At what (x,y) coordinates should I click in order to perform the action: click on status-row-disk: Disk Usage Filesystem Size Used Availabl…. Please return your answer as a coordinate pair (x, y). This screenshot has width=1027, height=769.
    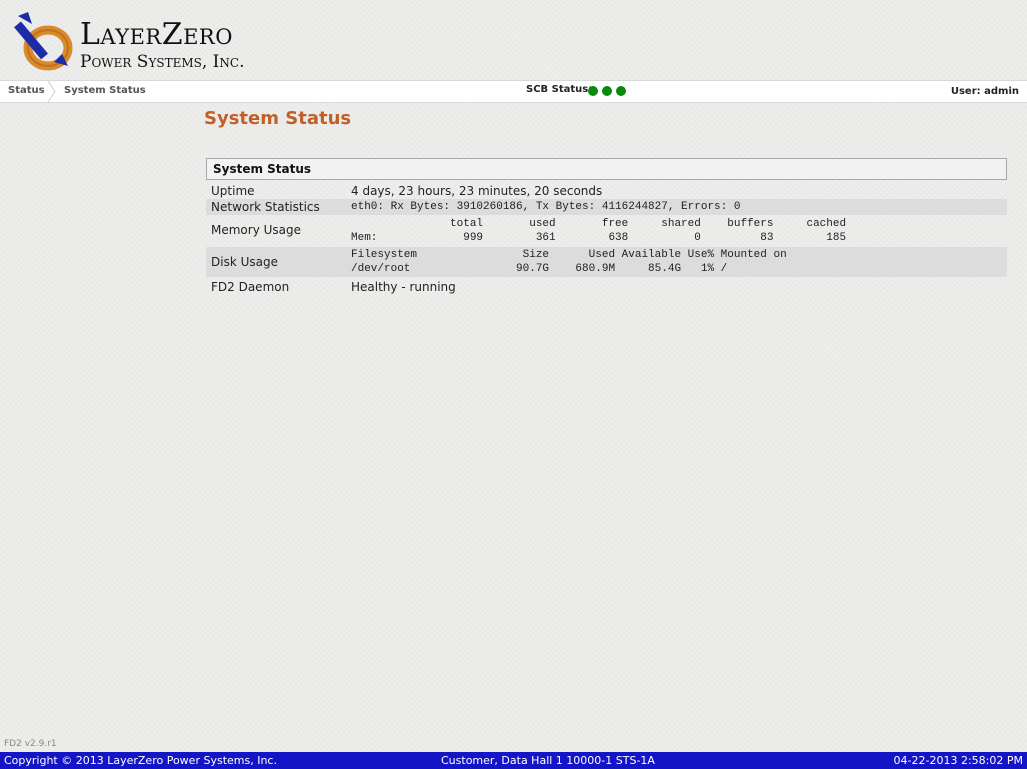
    Looking at the image, I should click on (606, 262).